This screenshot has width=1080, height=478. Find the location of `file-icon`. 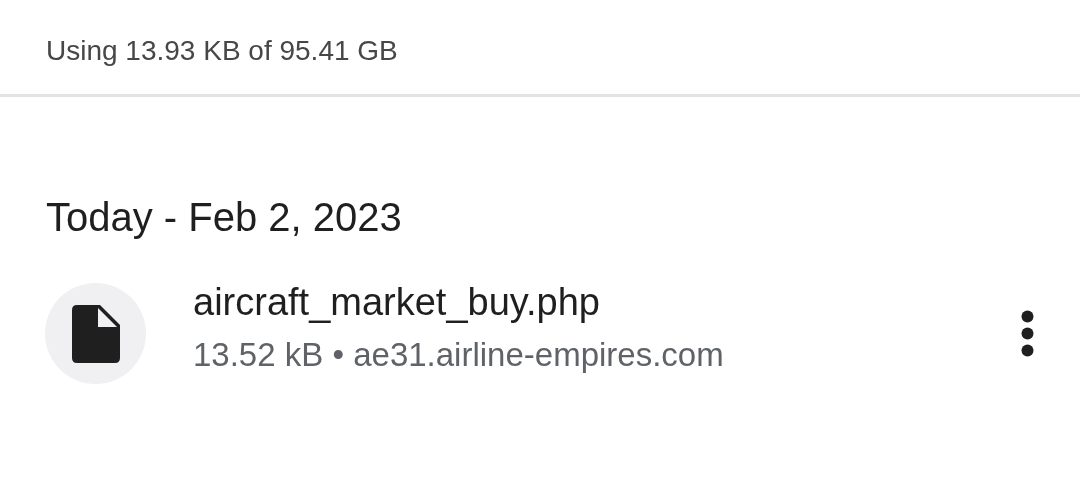

file-icon is located at coordinates (95, 333).